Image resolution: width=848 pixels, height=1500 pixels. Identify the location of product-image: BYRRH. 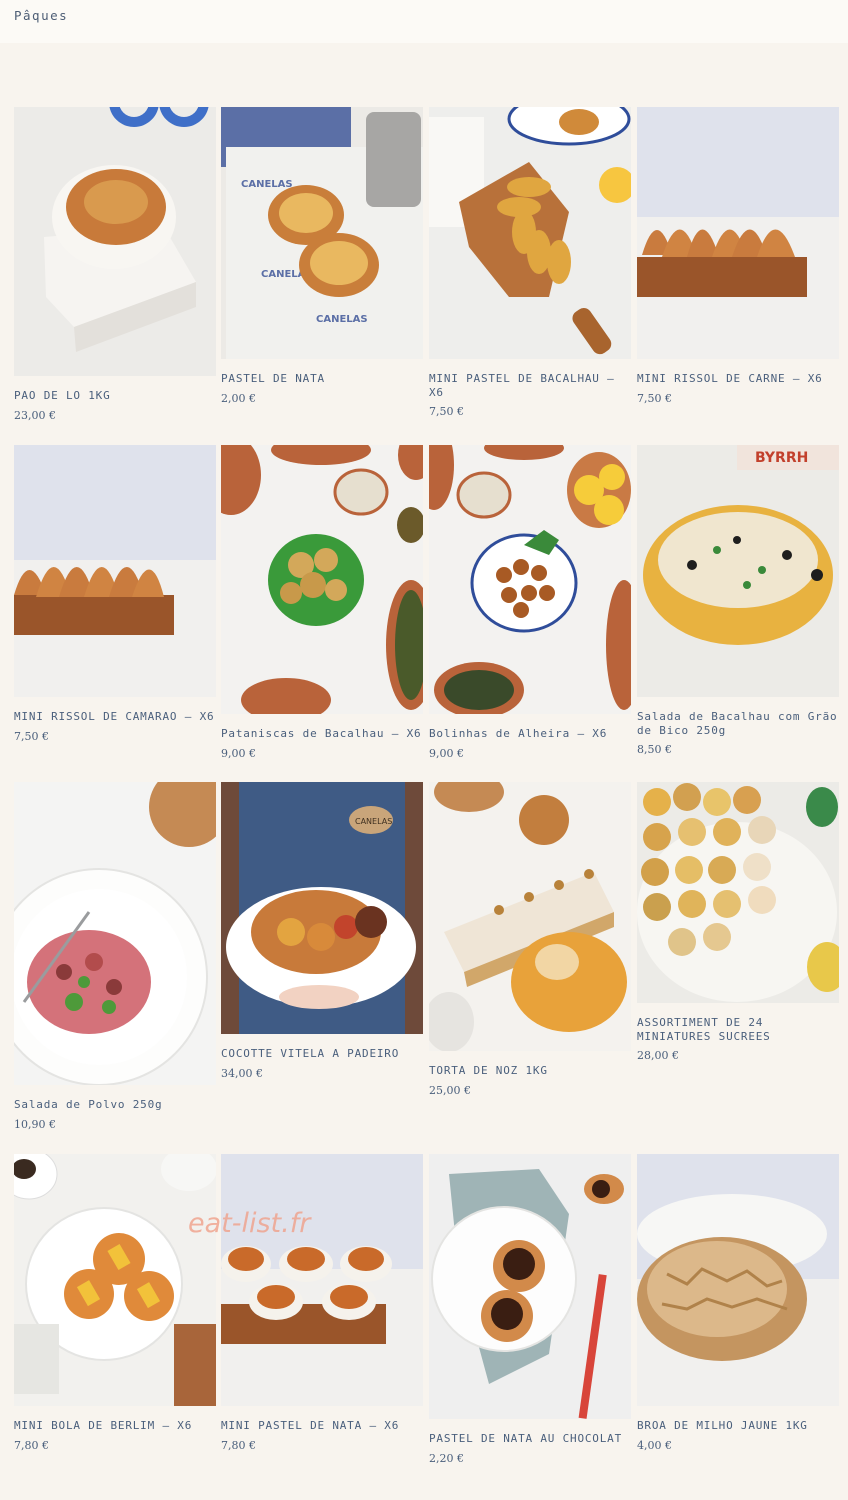
(738, 571).